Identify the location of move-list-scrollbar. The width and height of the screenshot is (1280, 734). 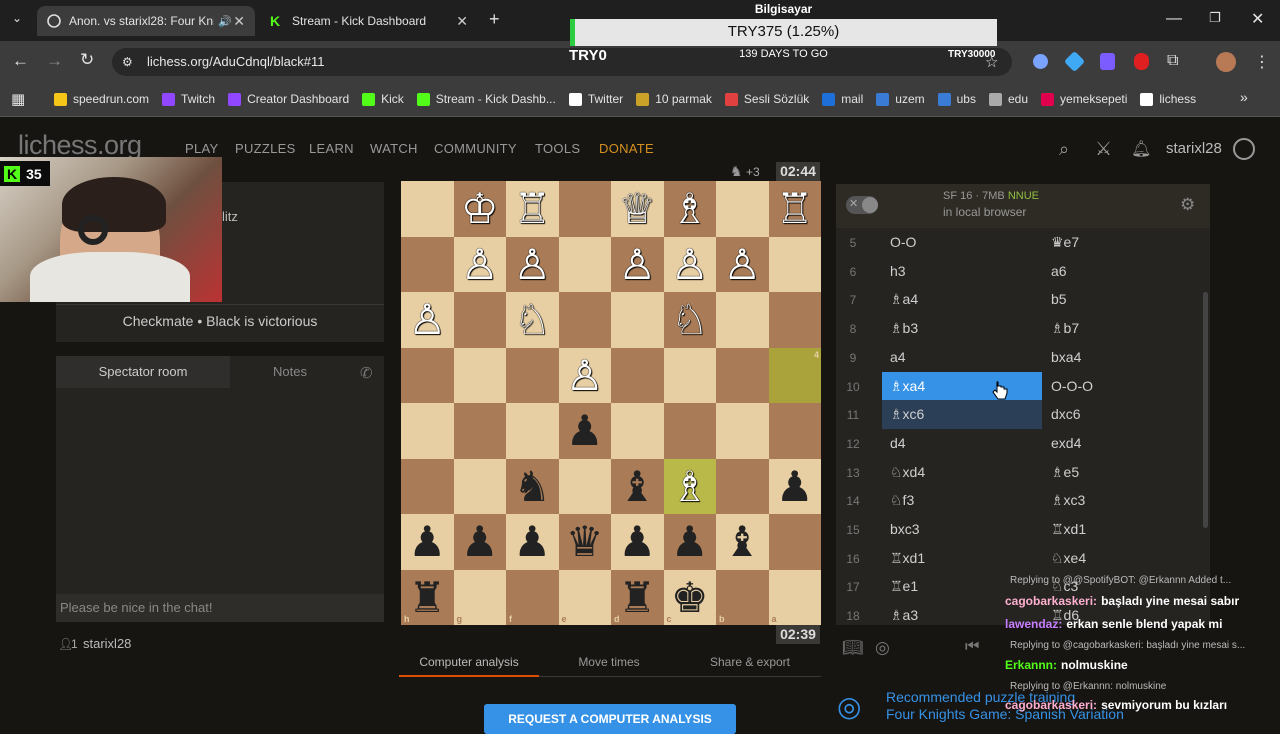
(1205, 410).